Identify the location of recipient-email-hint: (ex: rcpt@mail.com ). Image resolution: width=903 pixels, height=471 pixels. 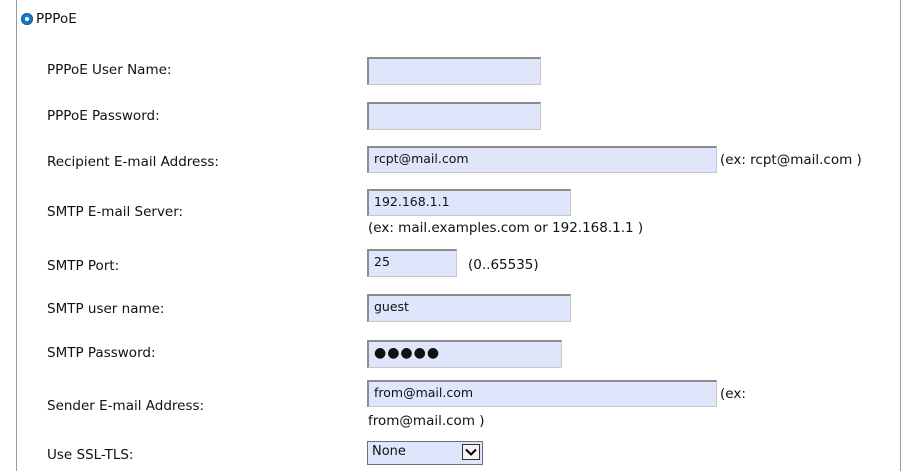
(791, 160).